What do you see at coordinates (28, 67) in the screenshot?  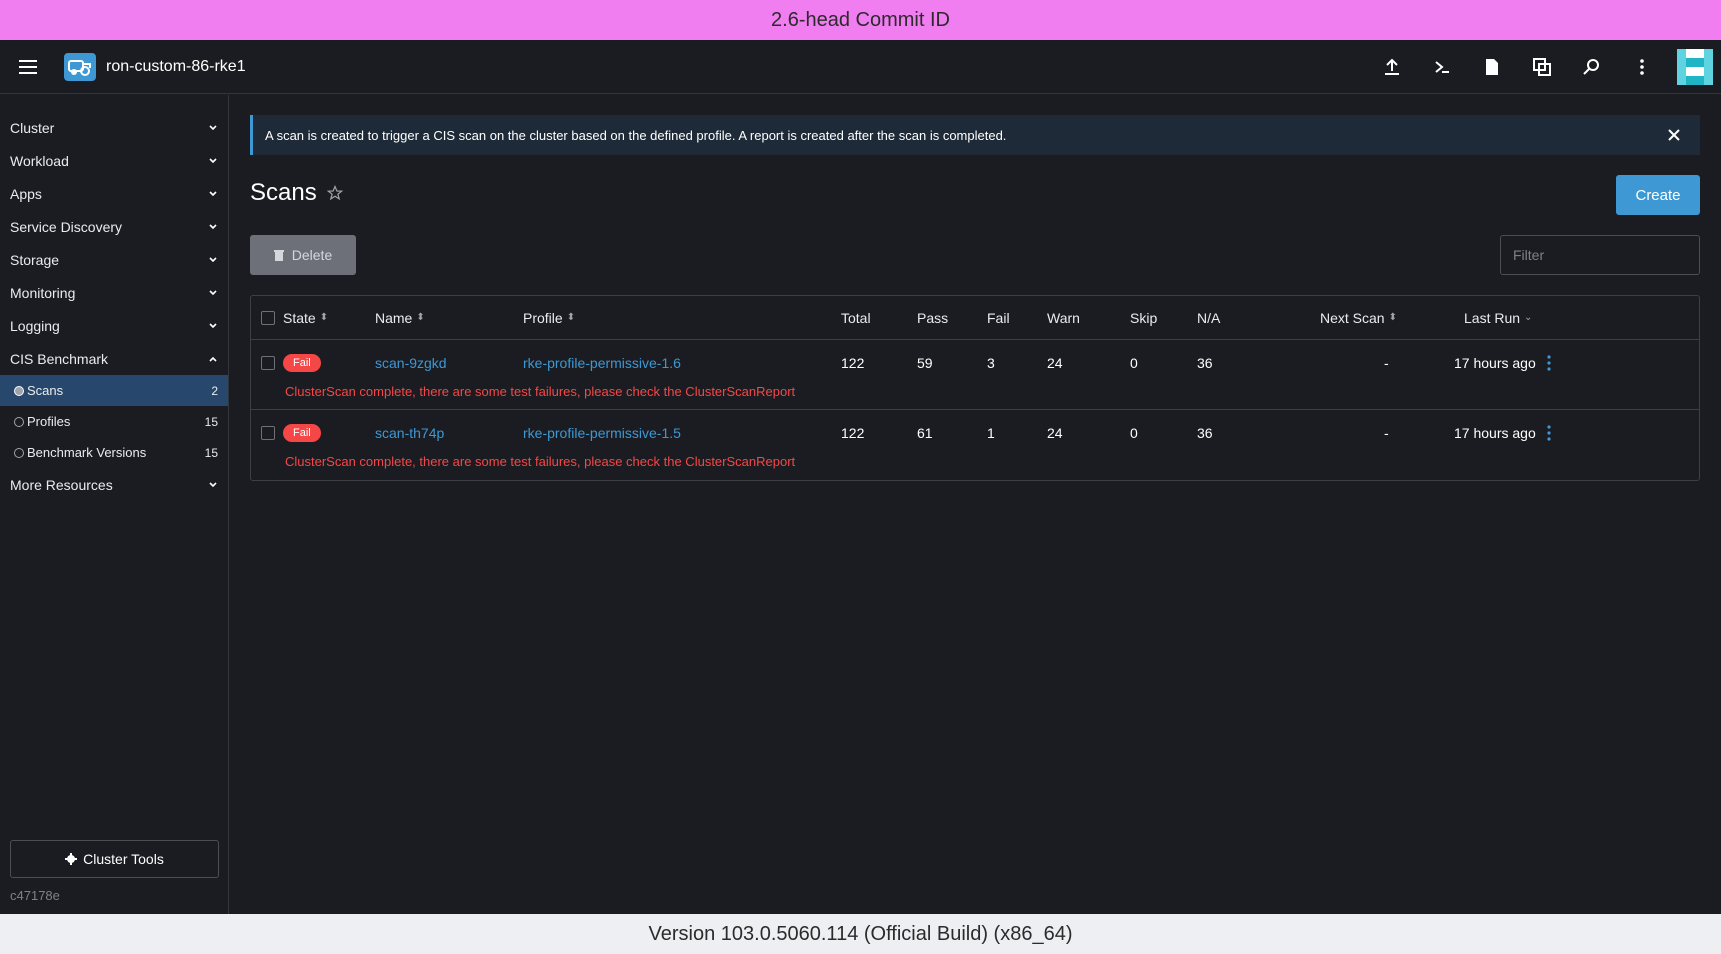 I see `menu-icon` at bounding box center [28, 67].